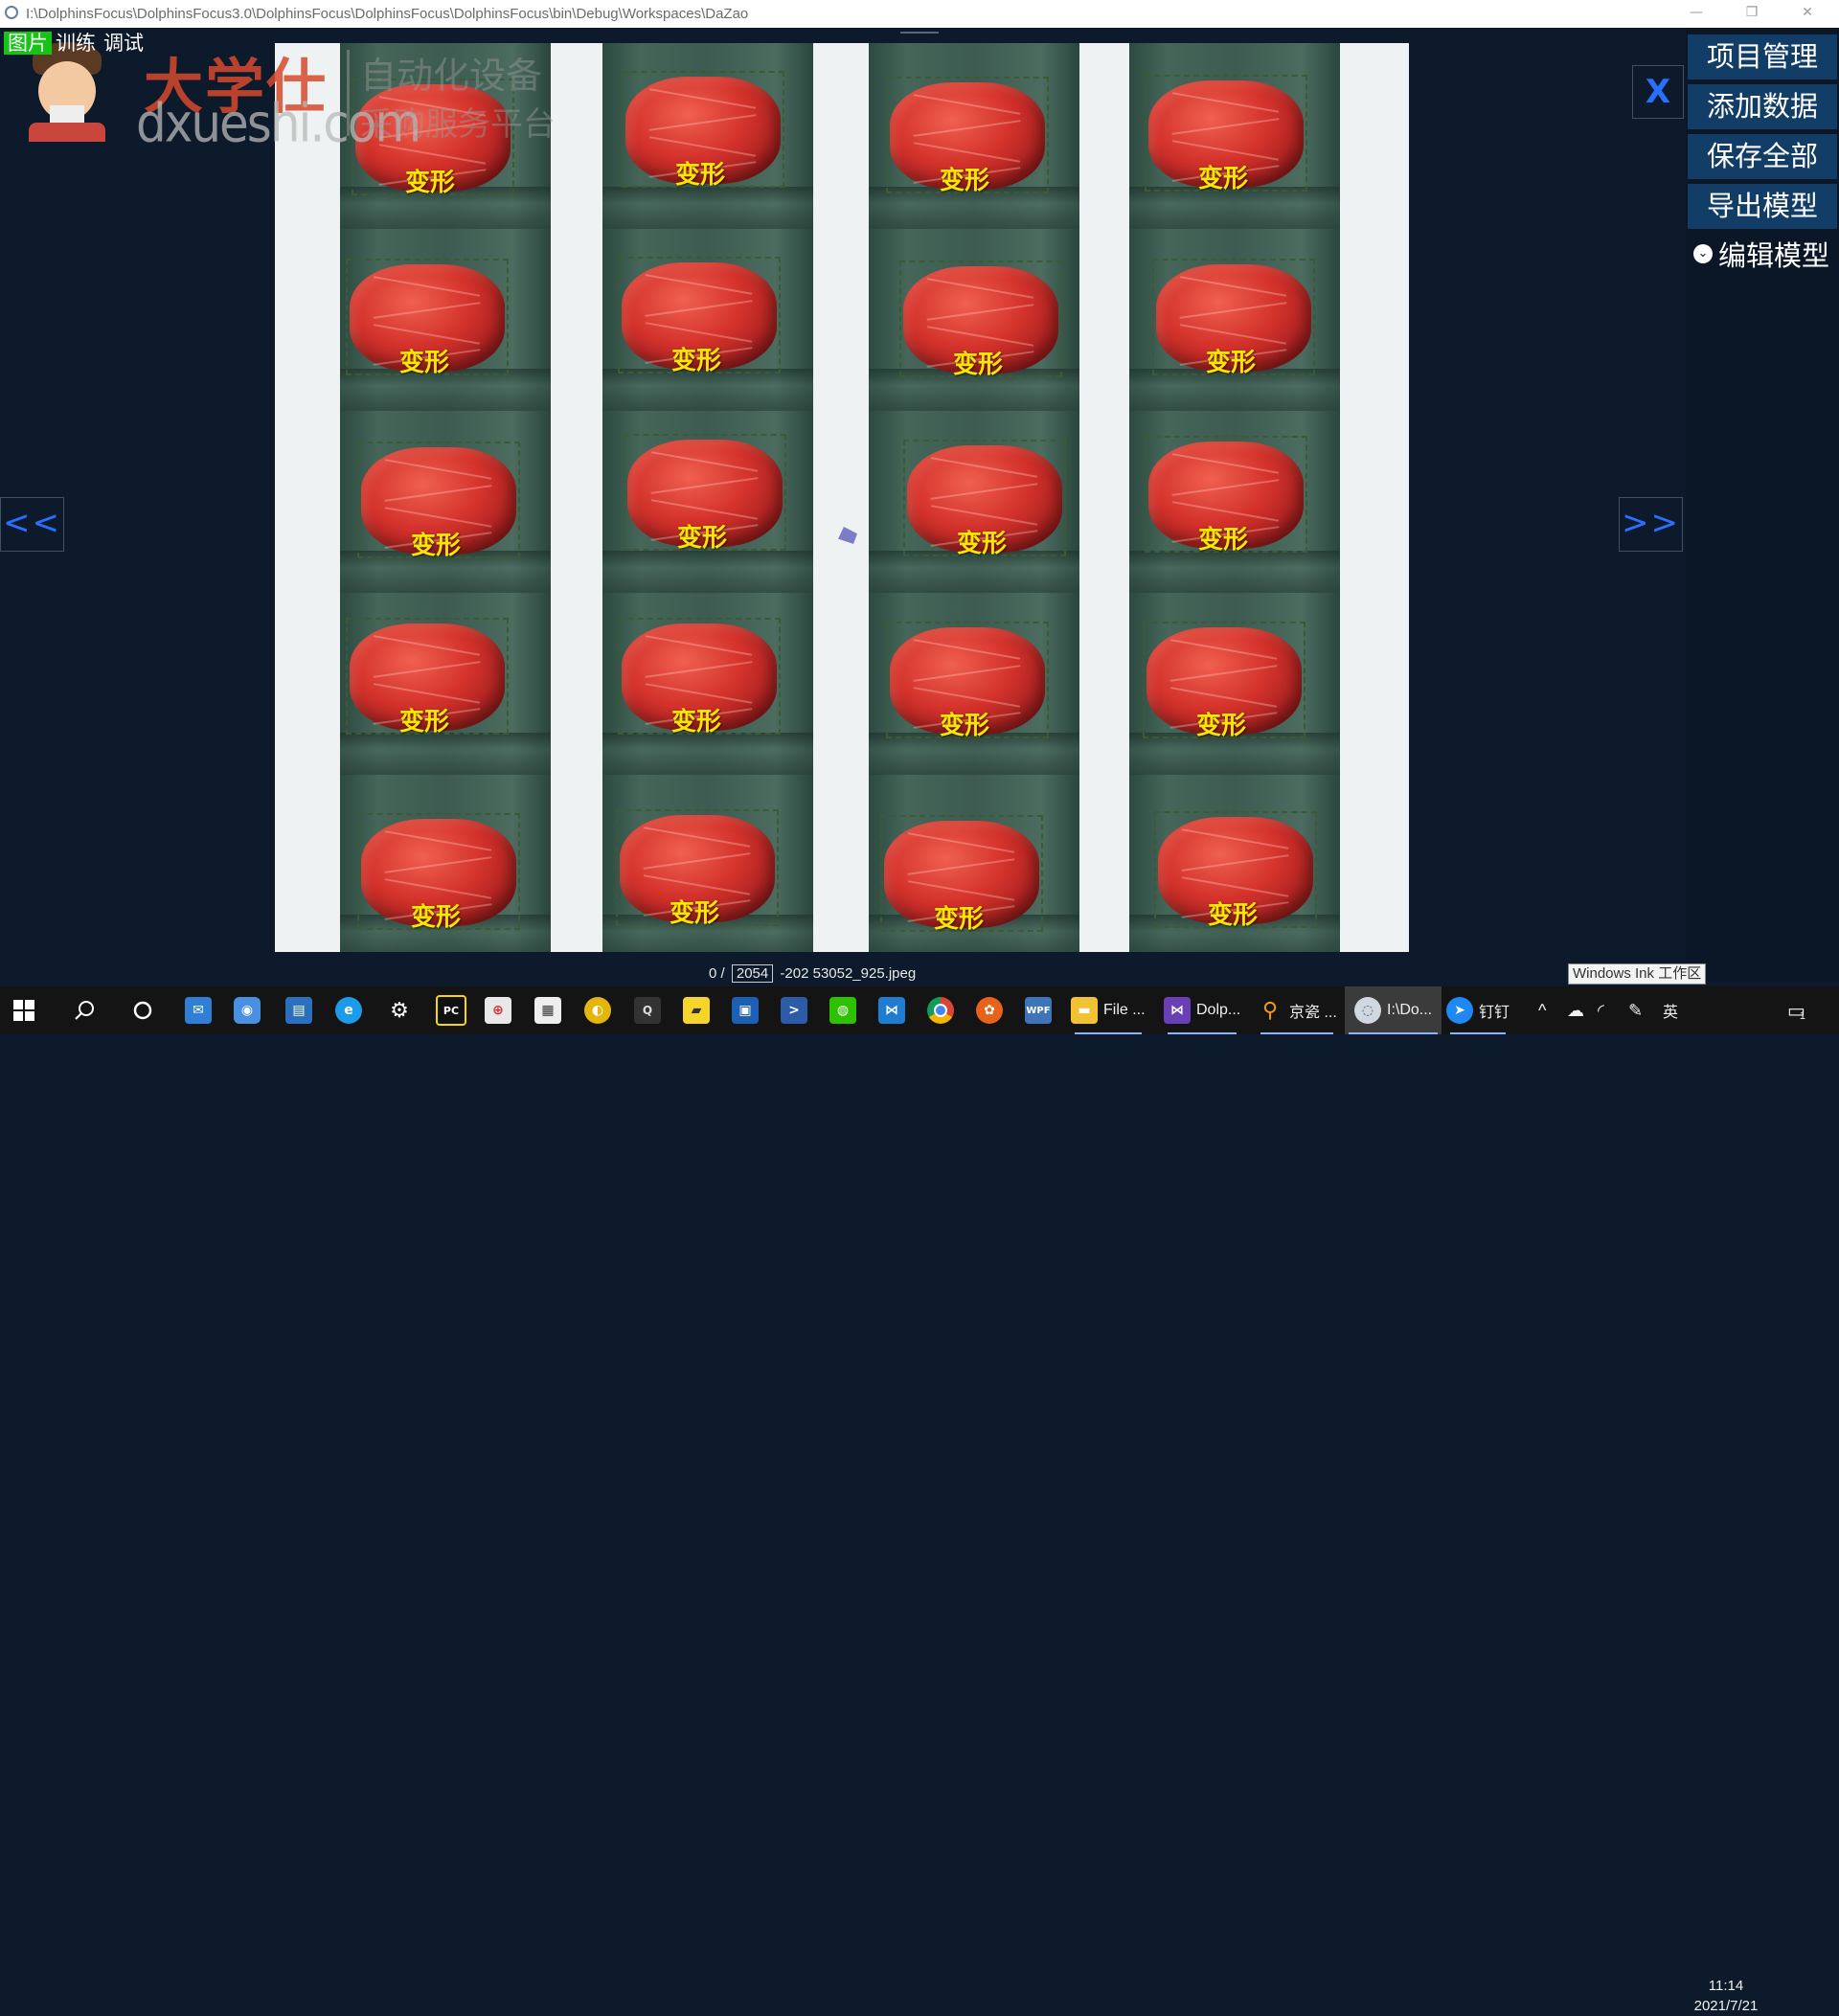  I want to click on image-status: 0 / 2054 -202 53052_925.jpeg, so click(812, 974).